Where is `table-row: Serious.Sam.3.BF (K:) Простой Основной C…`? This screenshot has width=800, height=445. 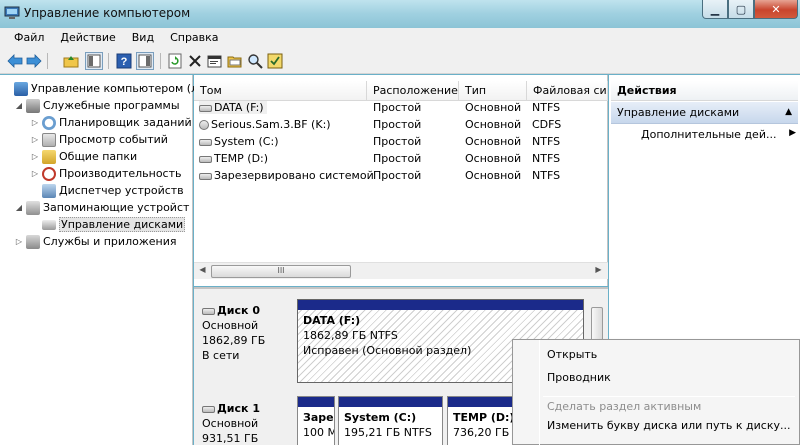
table-row: Serious.Sam.3.BF (K:) Простой Основной C… is located at coordinates (401, 125).